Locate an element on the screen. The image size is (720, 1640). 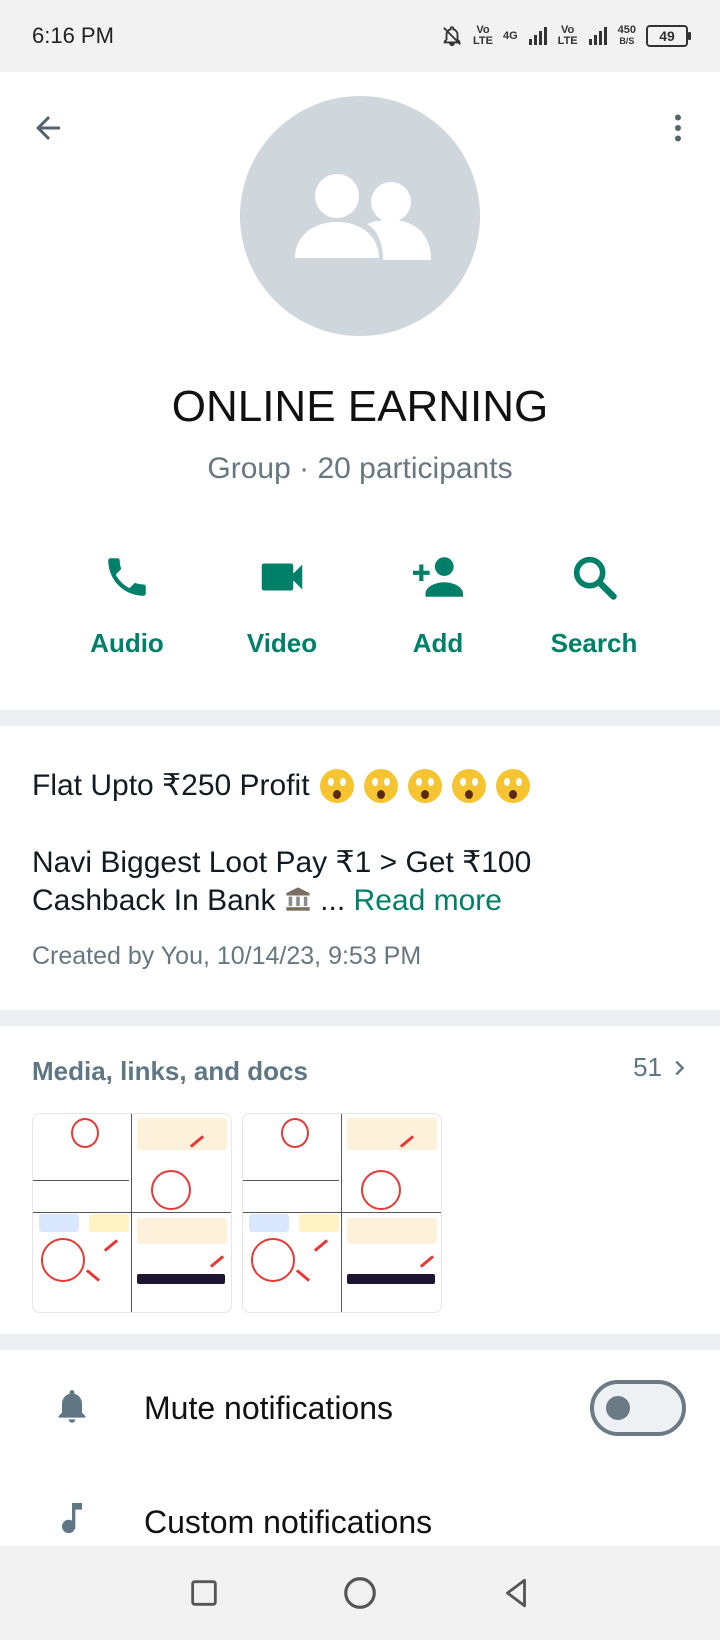
created-info: Created by You, 10/14/23, 9:53 PM is located at coordinates (227, 956).